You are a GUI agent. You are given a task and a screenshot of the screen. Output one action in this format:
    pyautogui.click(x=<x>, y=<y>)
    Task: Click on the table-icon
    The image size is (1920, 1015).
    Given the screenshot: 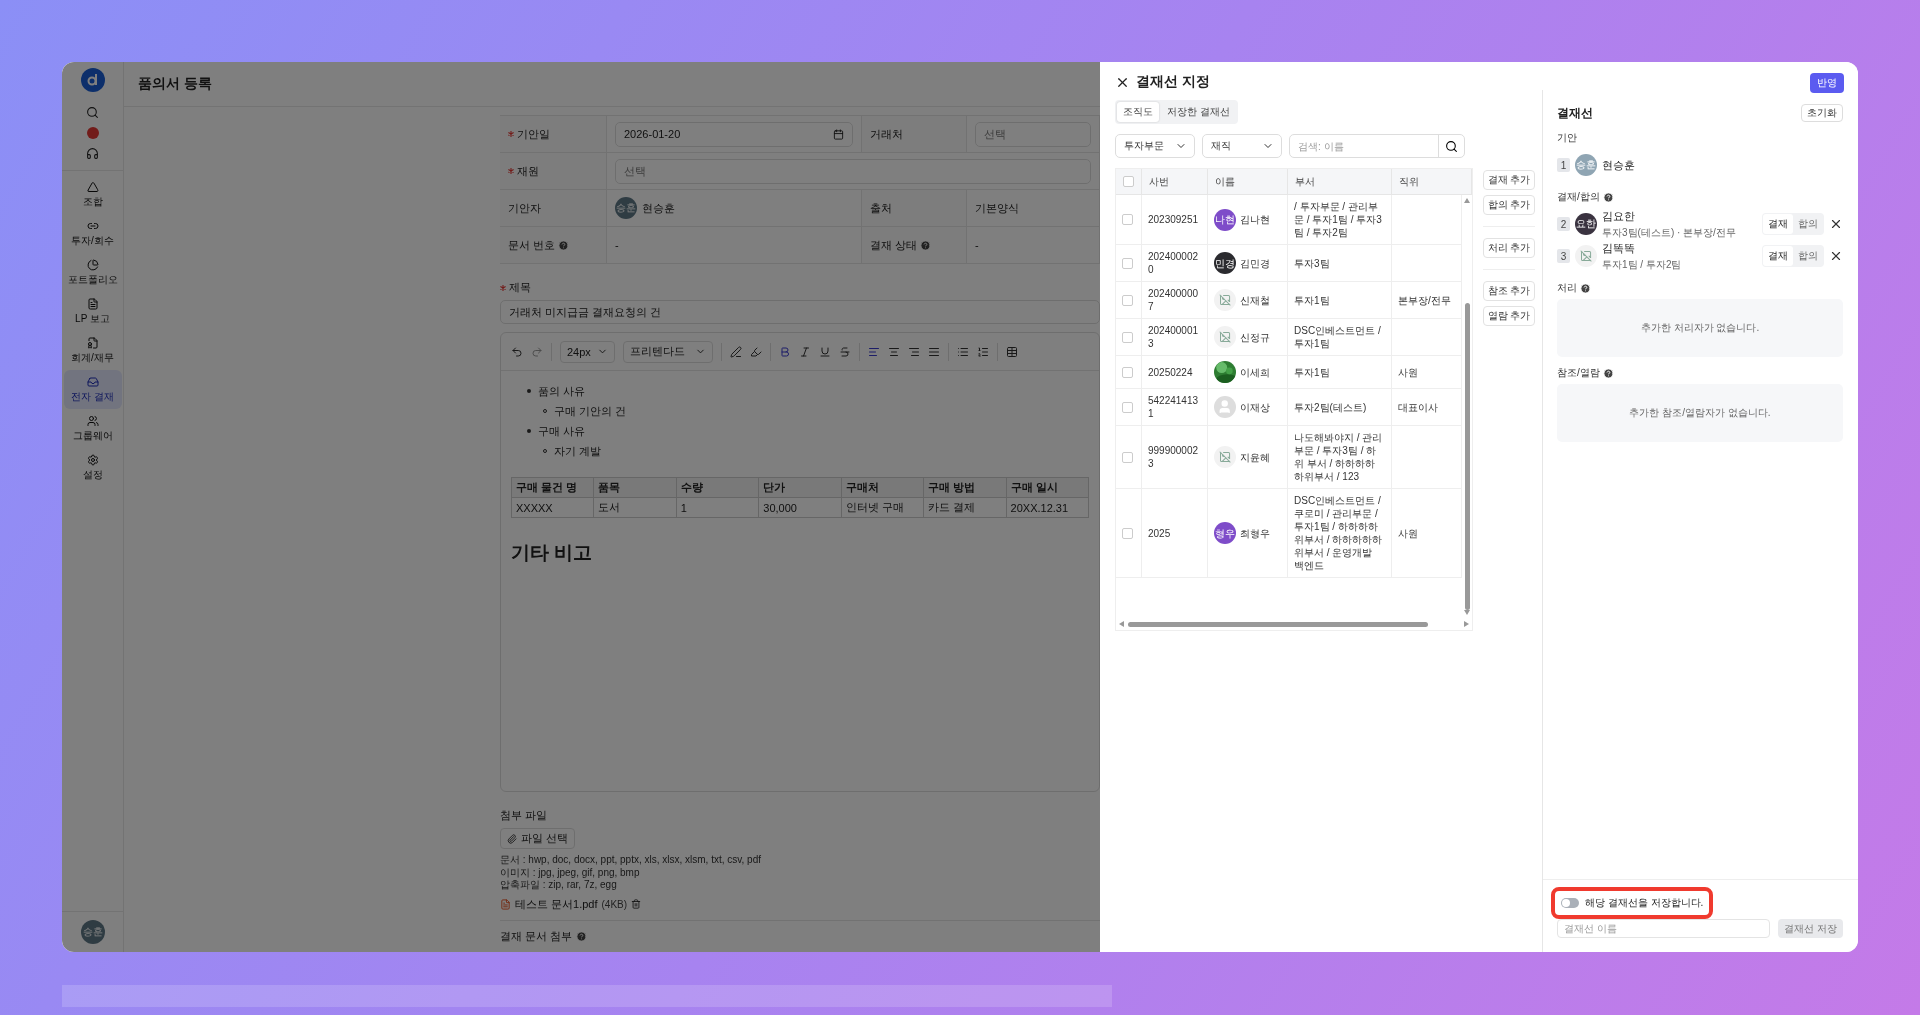 What is the action you would take?
    pyautogui.click(x=1011, y=351)
    